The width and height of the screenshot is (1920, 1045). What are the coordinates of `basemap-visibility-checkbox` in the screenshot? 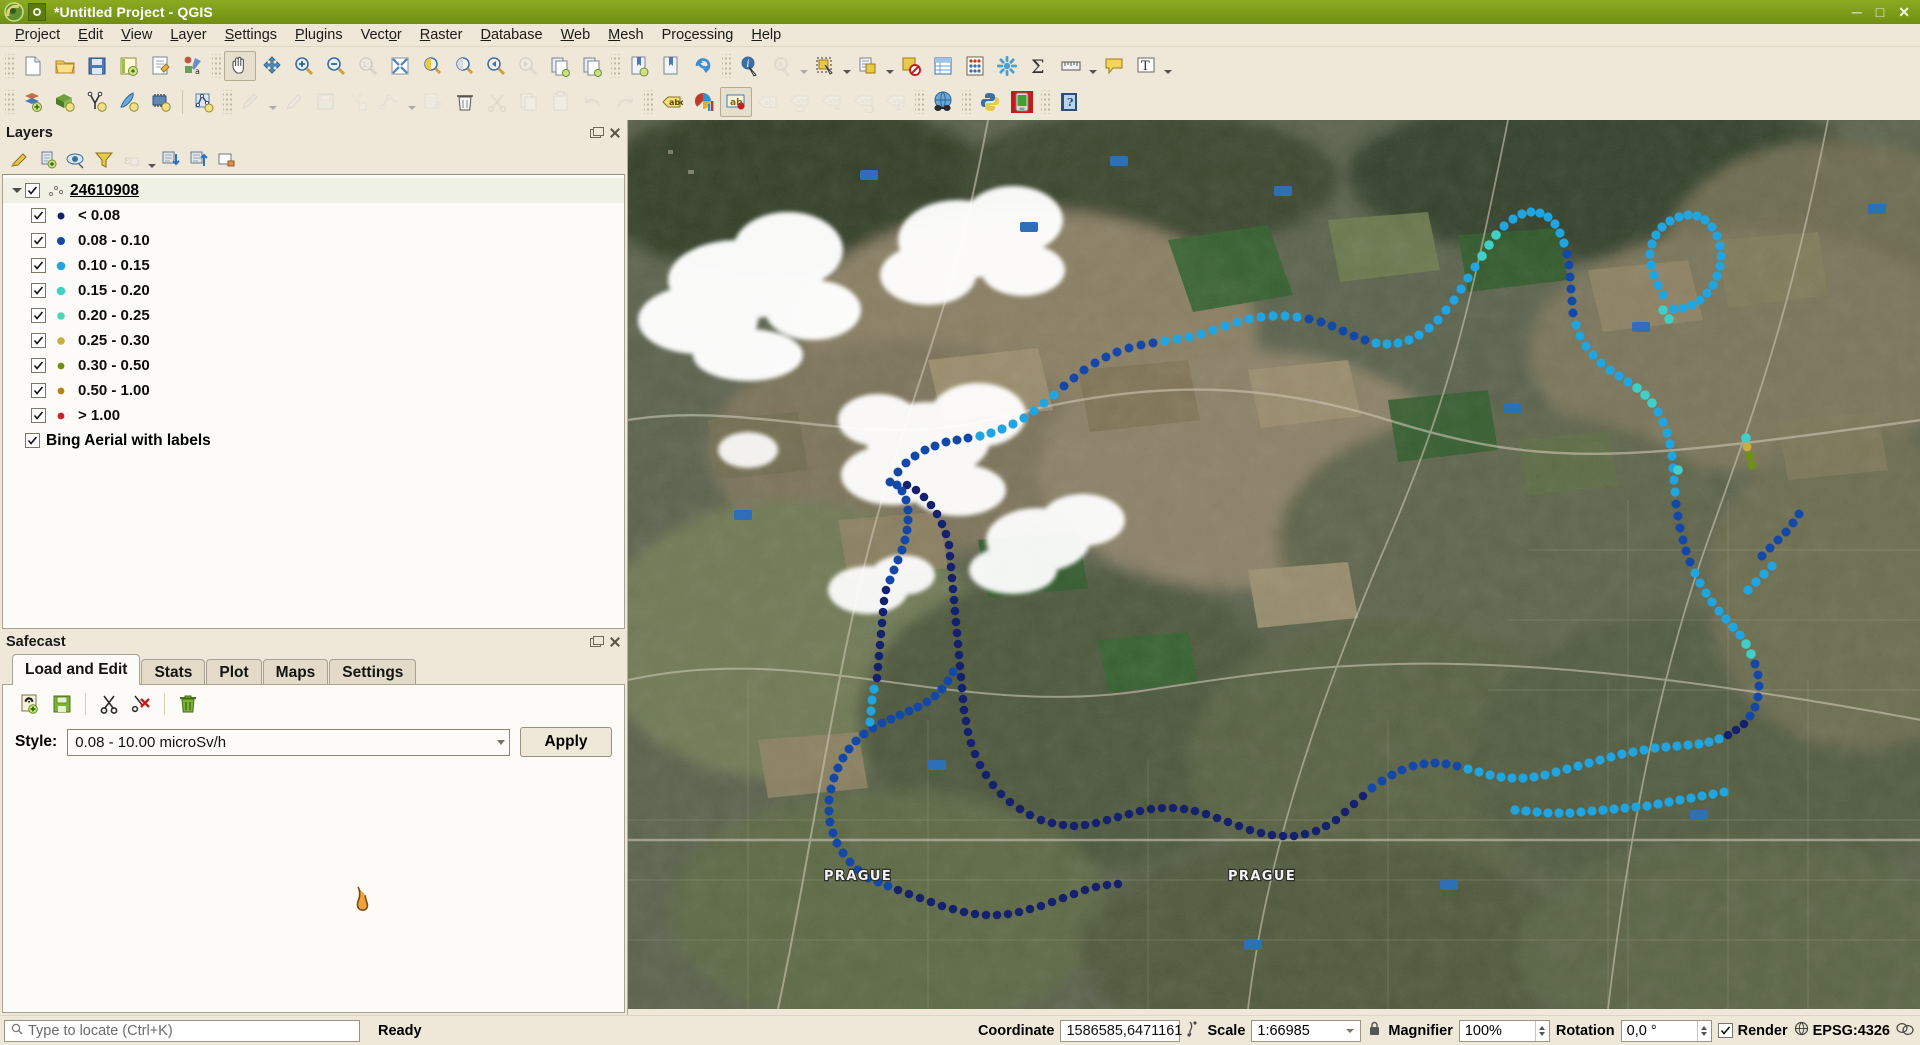 It's located at (32, 440).